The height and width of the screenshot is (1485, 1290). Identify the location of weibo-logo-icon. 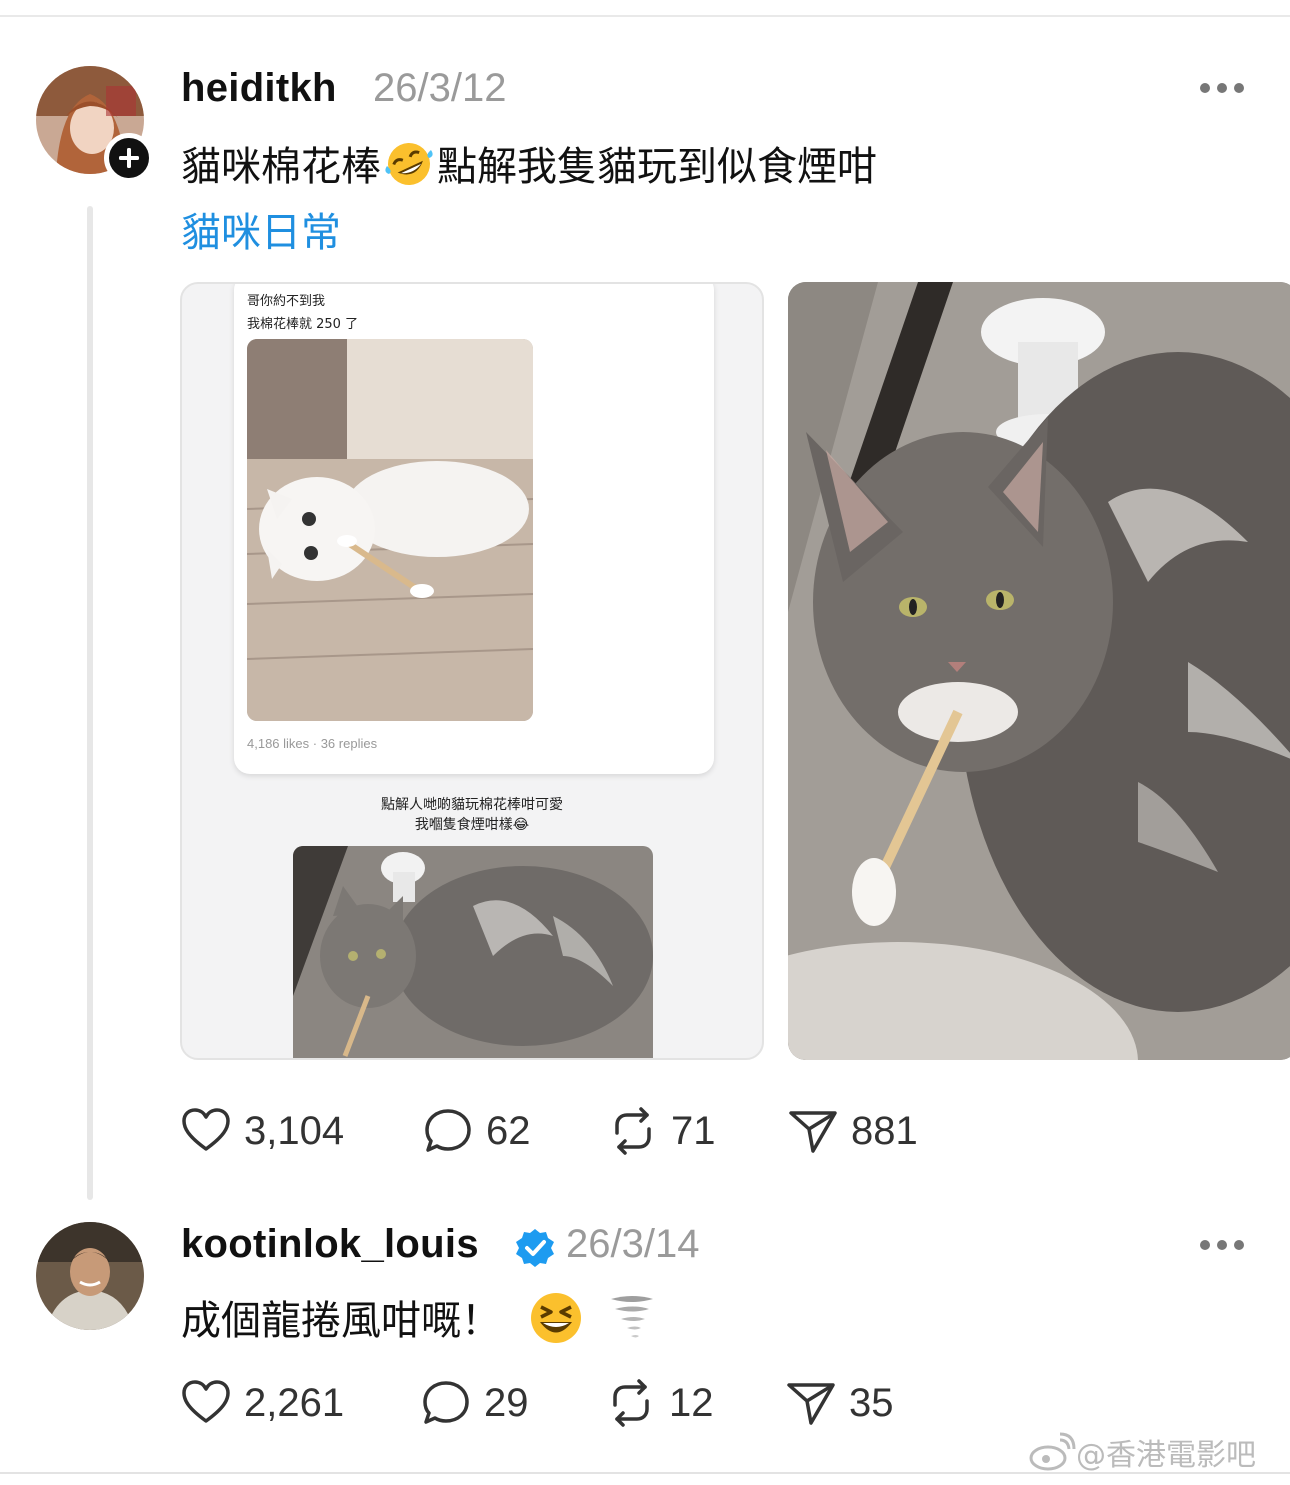
(1052, 1451).